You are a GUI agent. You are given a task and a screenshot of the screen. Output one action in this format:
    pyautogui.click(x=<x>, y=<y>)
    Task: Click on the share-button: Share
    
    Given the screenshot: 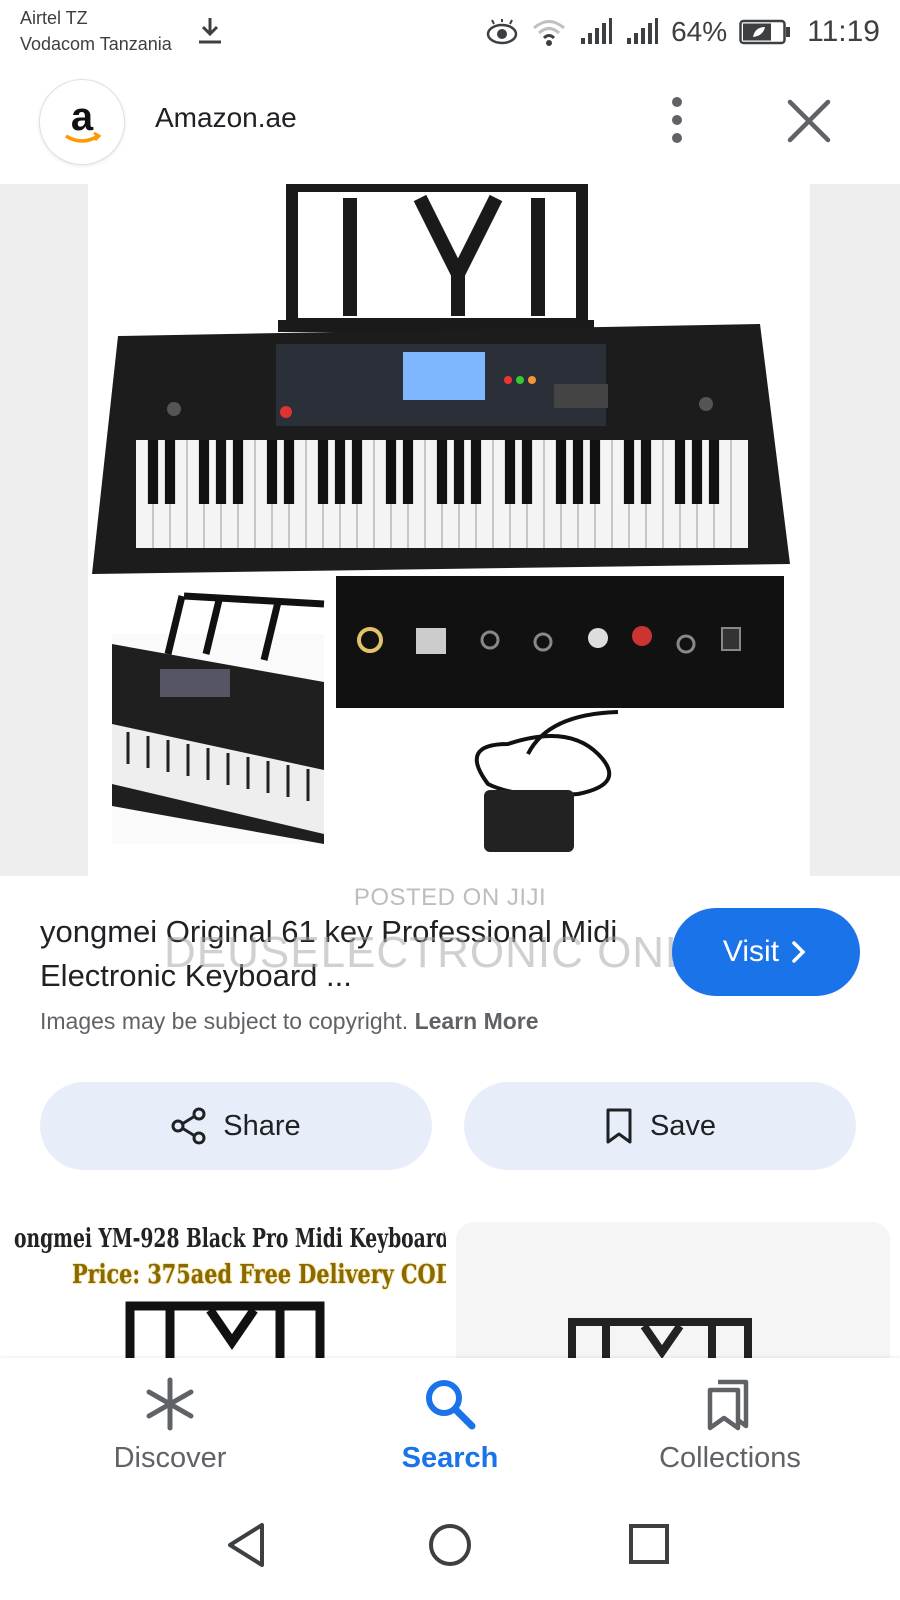 What is the action you would take?
    pyautogui.click(x=236, y=1126)
    